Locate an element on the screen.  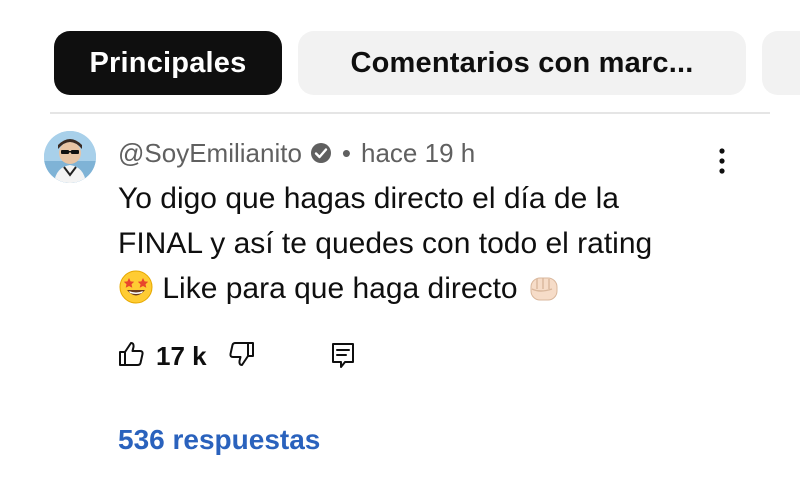
avatar-image is located at coordinates (70, 157).